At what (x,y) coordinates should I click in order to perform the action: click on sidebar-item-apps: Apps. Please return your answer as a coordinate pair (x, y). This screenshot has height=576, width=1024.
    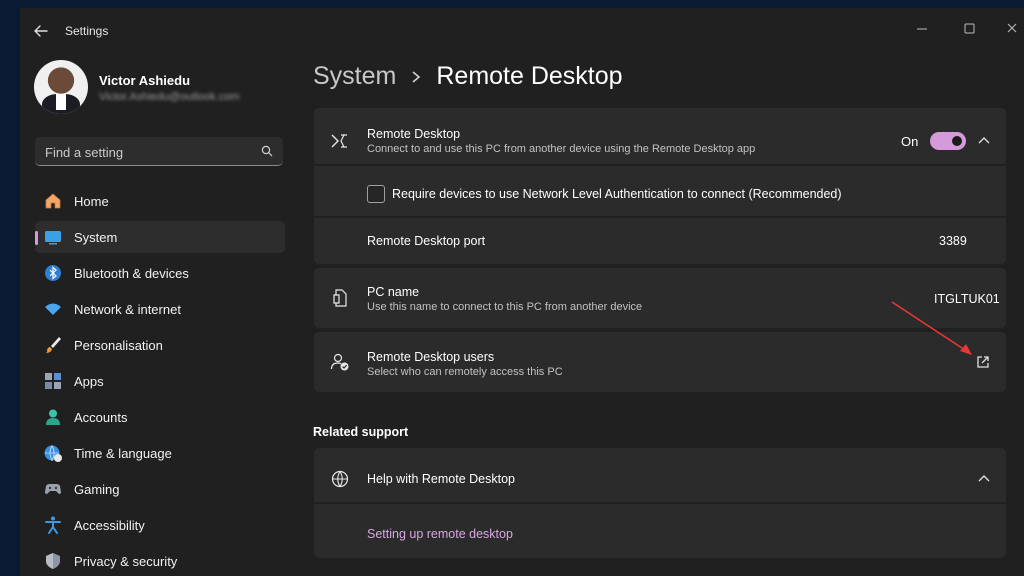
    Looking at the image, I should click on (160, 381).